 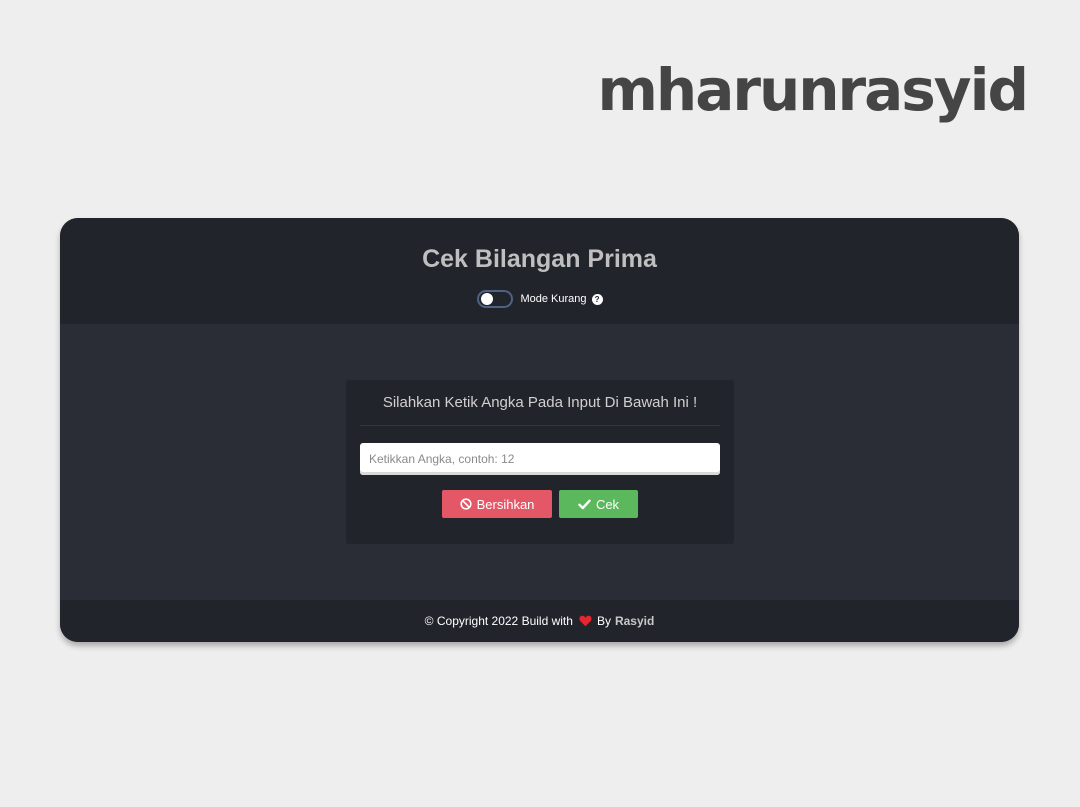 What do you see at coordinates (540, 425) in the screenshot?
I see `divider` at bounding box center [540, 425].